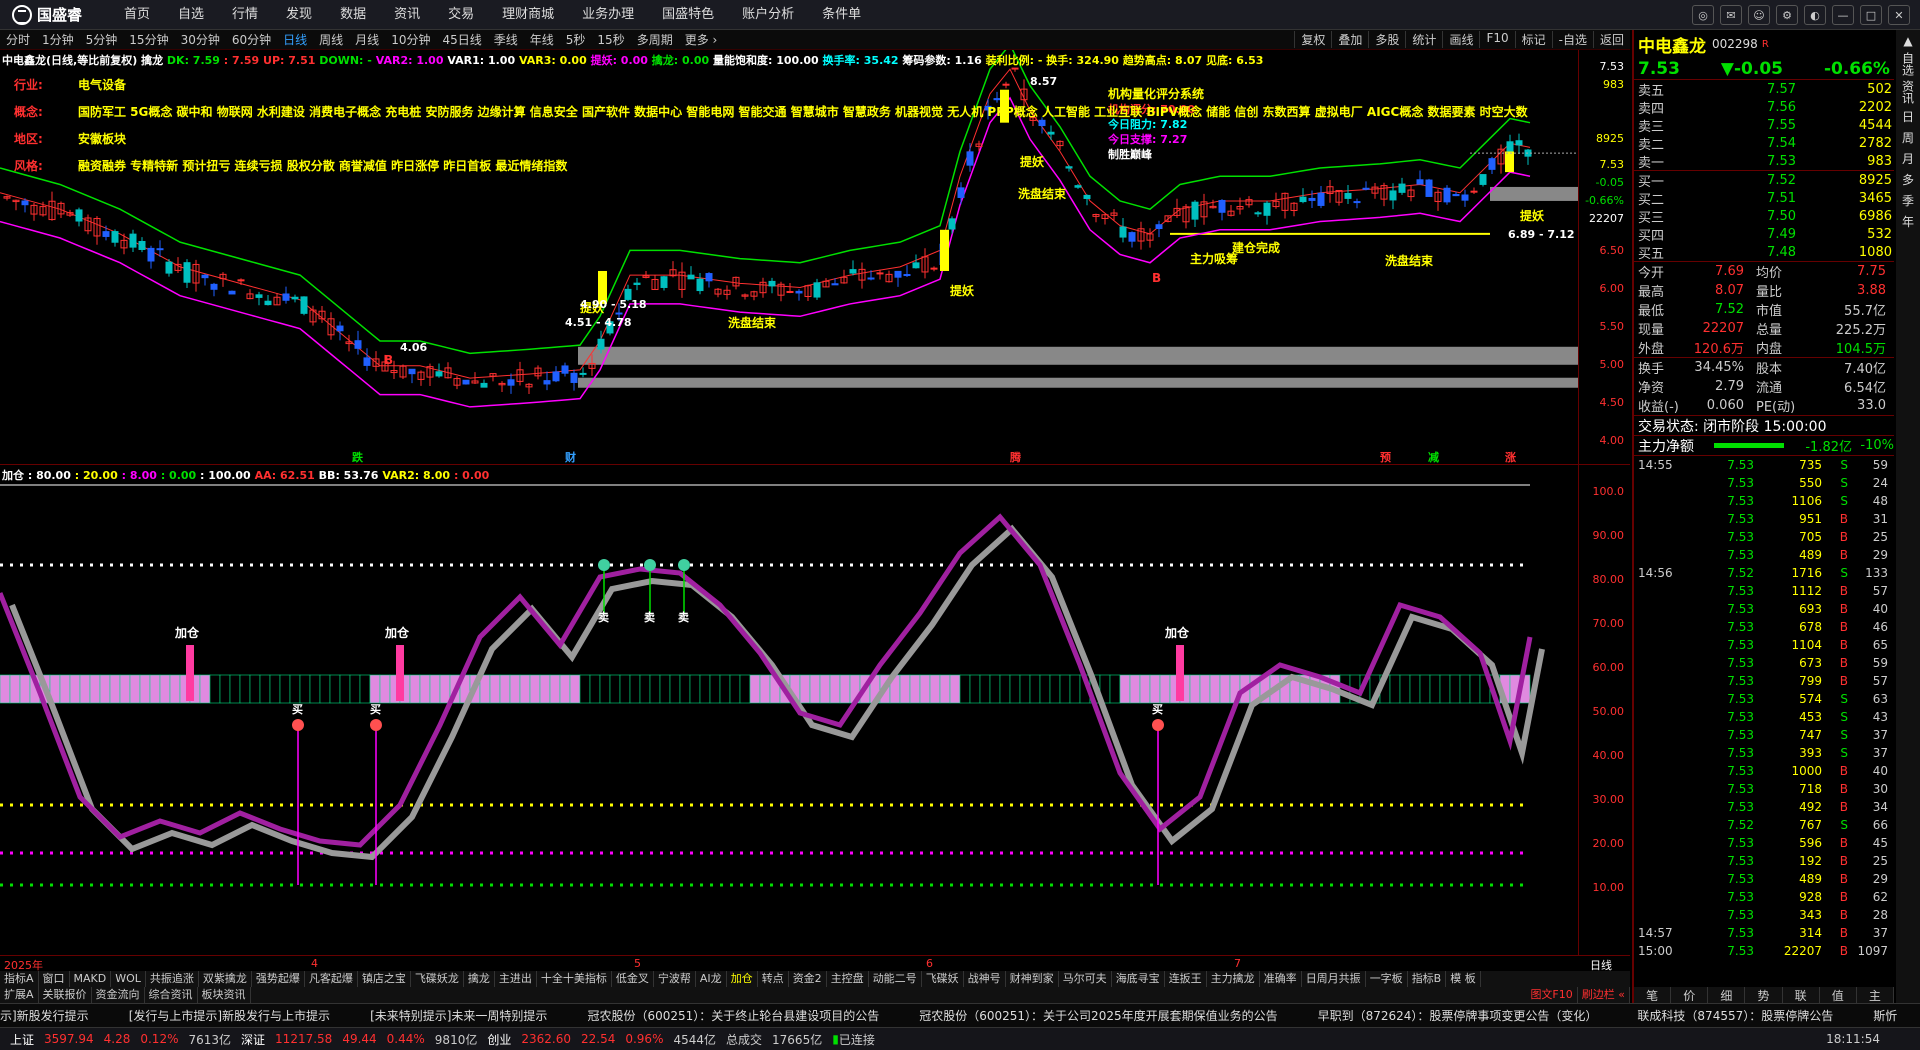 The height and width of the screenshot is (1050, 1920). I want to click on period-season: 季线, so click(506, 39).